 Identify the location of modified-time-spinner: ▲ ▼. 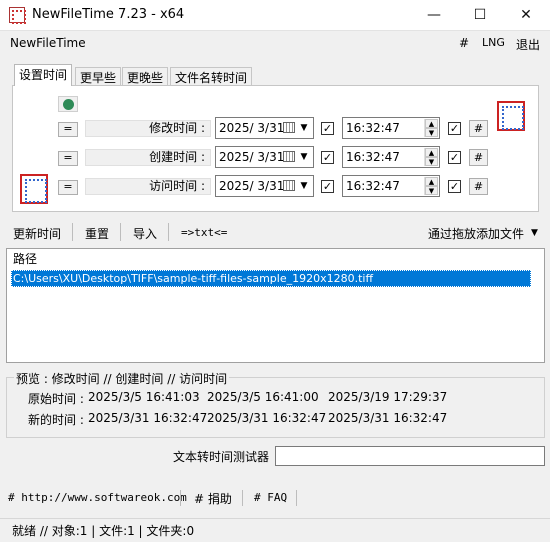
(431, 128).